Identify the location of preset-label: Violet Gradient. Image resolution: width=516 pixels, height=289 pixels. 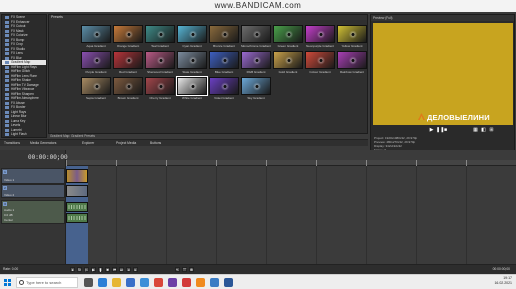
(224, 98).